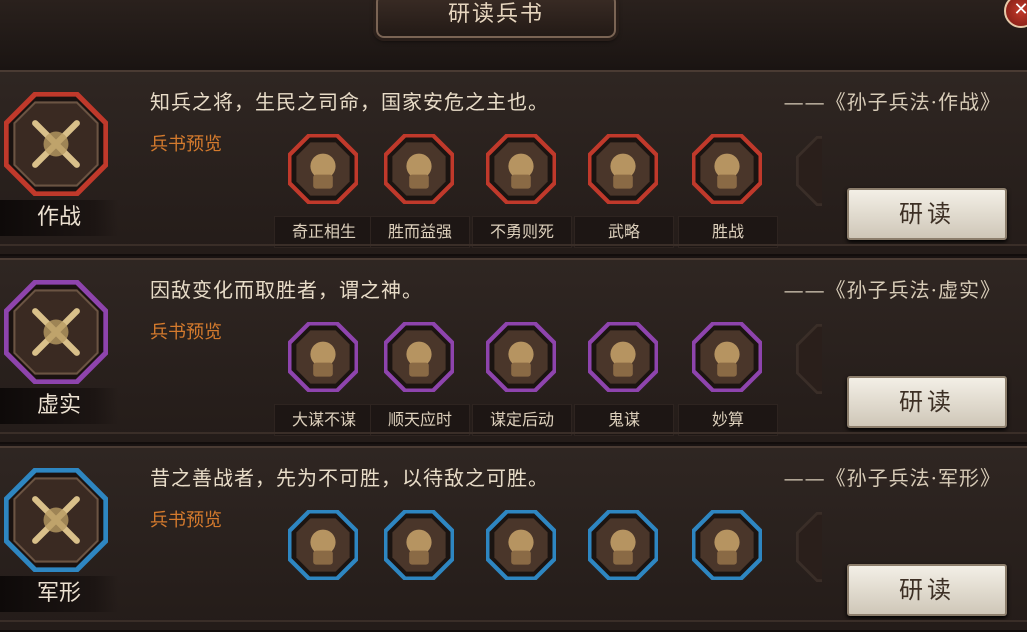 The image size is (1027, 632). What do you see at coordinates (623, 169) in the screenshot?
I see `sword-icon` at bounding box center [623, 169].